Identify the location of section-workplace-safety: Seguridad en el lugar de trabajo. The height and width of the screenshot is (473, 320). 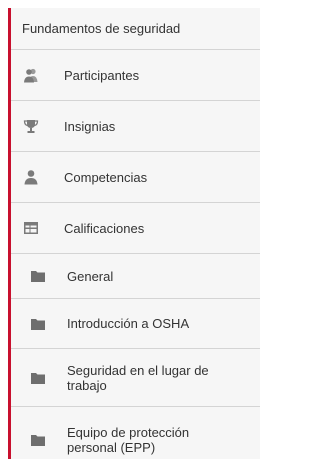
(135, 378).